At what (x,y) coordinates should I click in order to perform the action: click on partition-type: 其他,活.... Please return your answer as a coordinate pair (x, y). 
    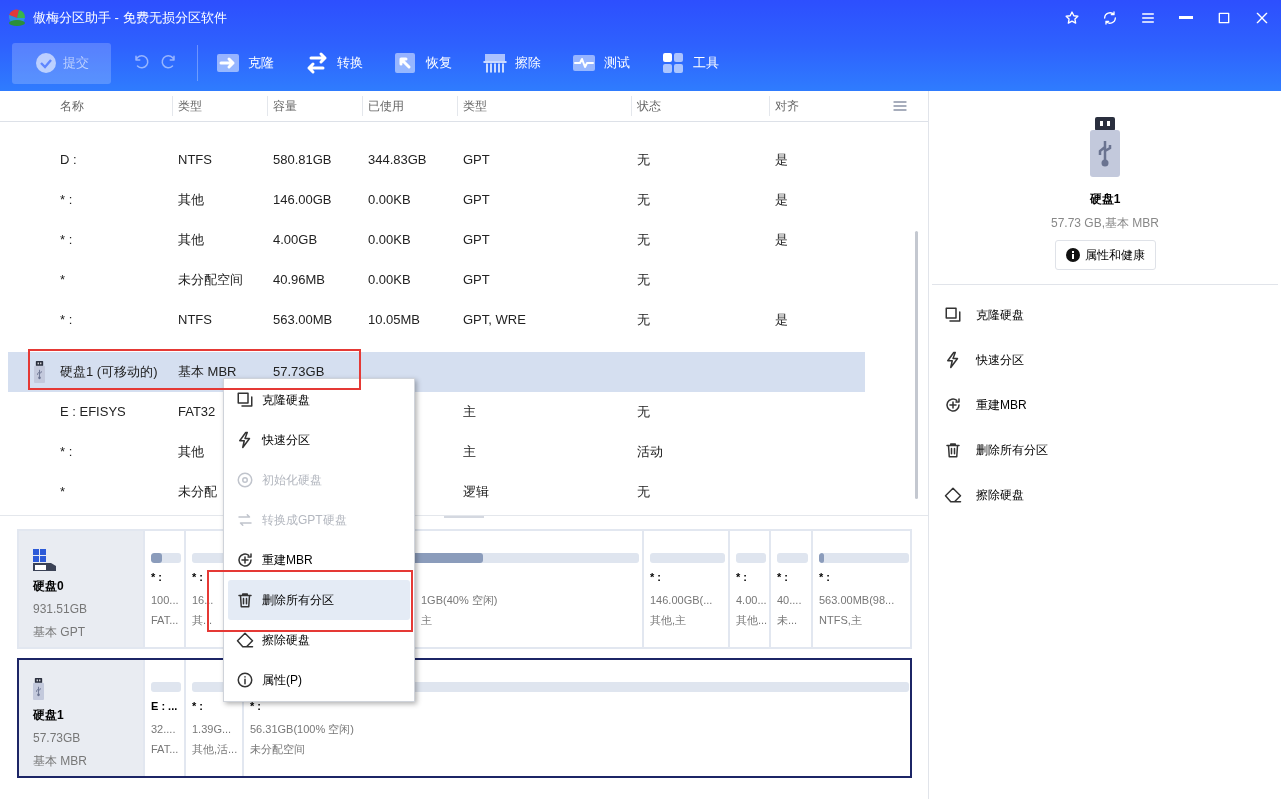
    Looking at the image, I should click on (215, 749).